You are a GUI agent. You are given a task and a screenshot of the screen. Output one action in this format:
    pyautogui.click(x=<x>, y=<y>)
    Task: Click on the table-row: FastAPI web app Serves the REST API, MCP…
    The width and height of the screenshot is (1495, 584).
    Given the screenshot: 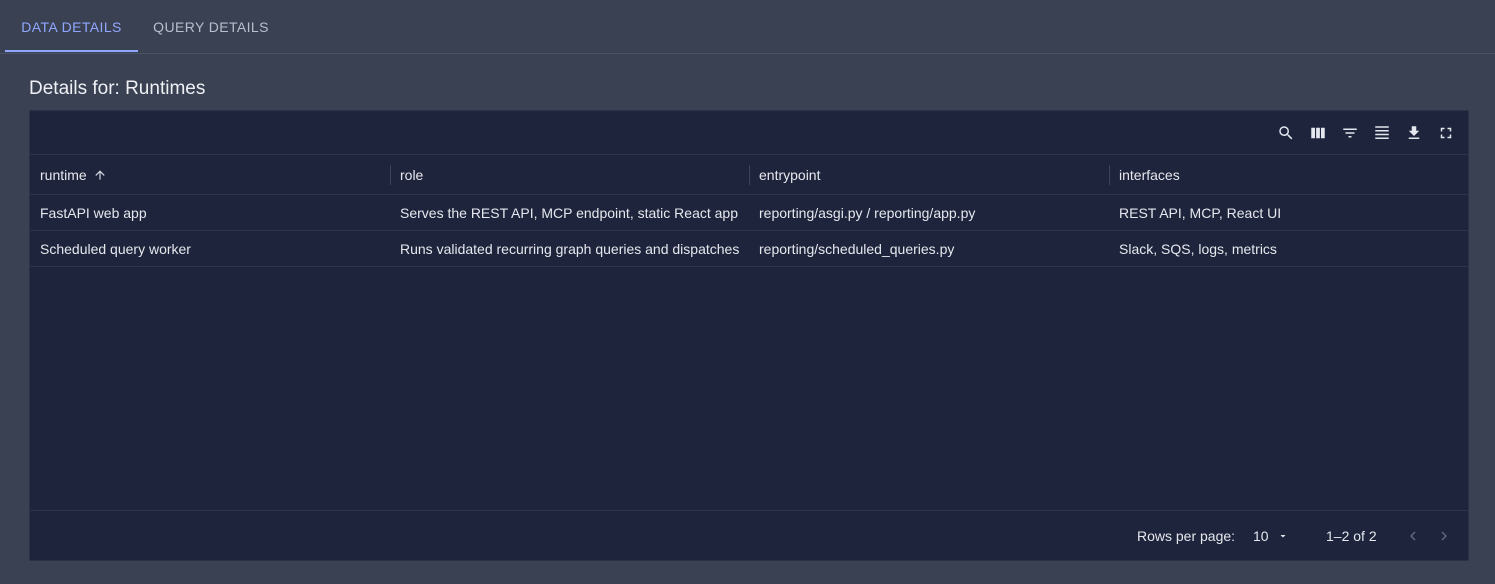 What is the action you would take?
    pyautogui.click(x=749, y=213)
    